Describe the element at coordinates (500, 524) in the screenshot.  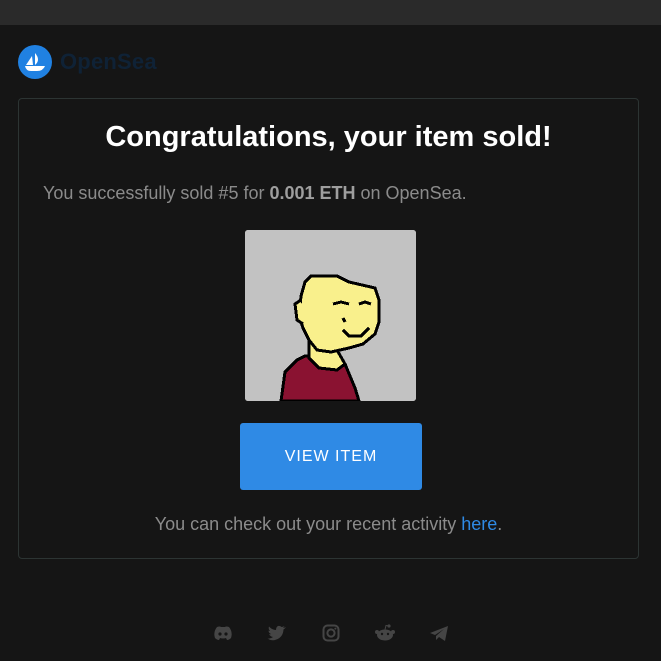
I see `activity-suffix: .` at that location.